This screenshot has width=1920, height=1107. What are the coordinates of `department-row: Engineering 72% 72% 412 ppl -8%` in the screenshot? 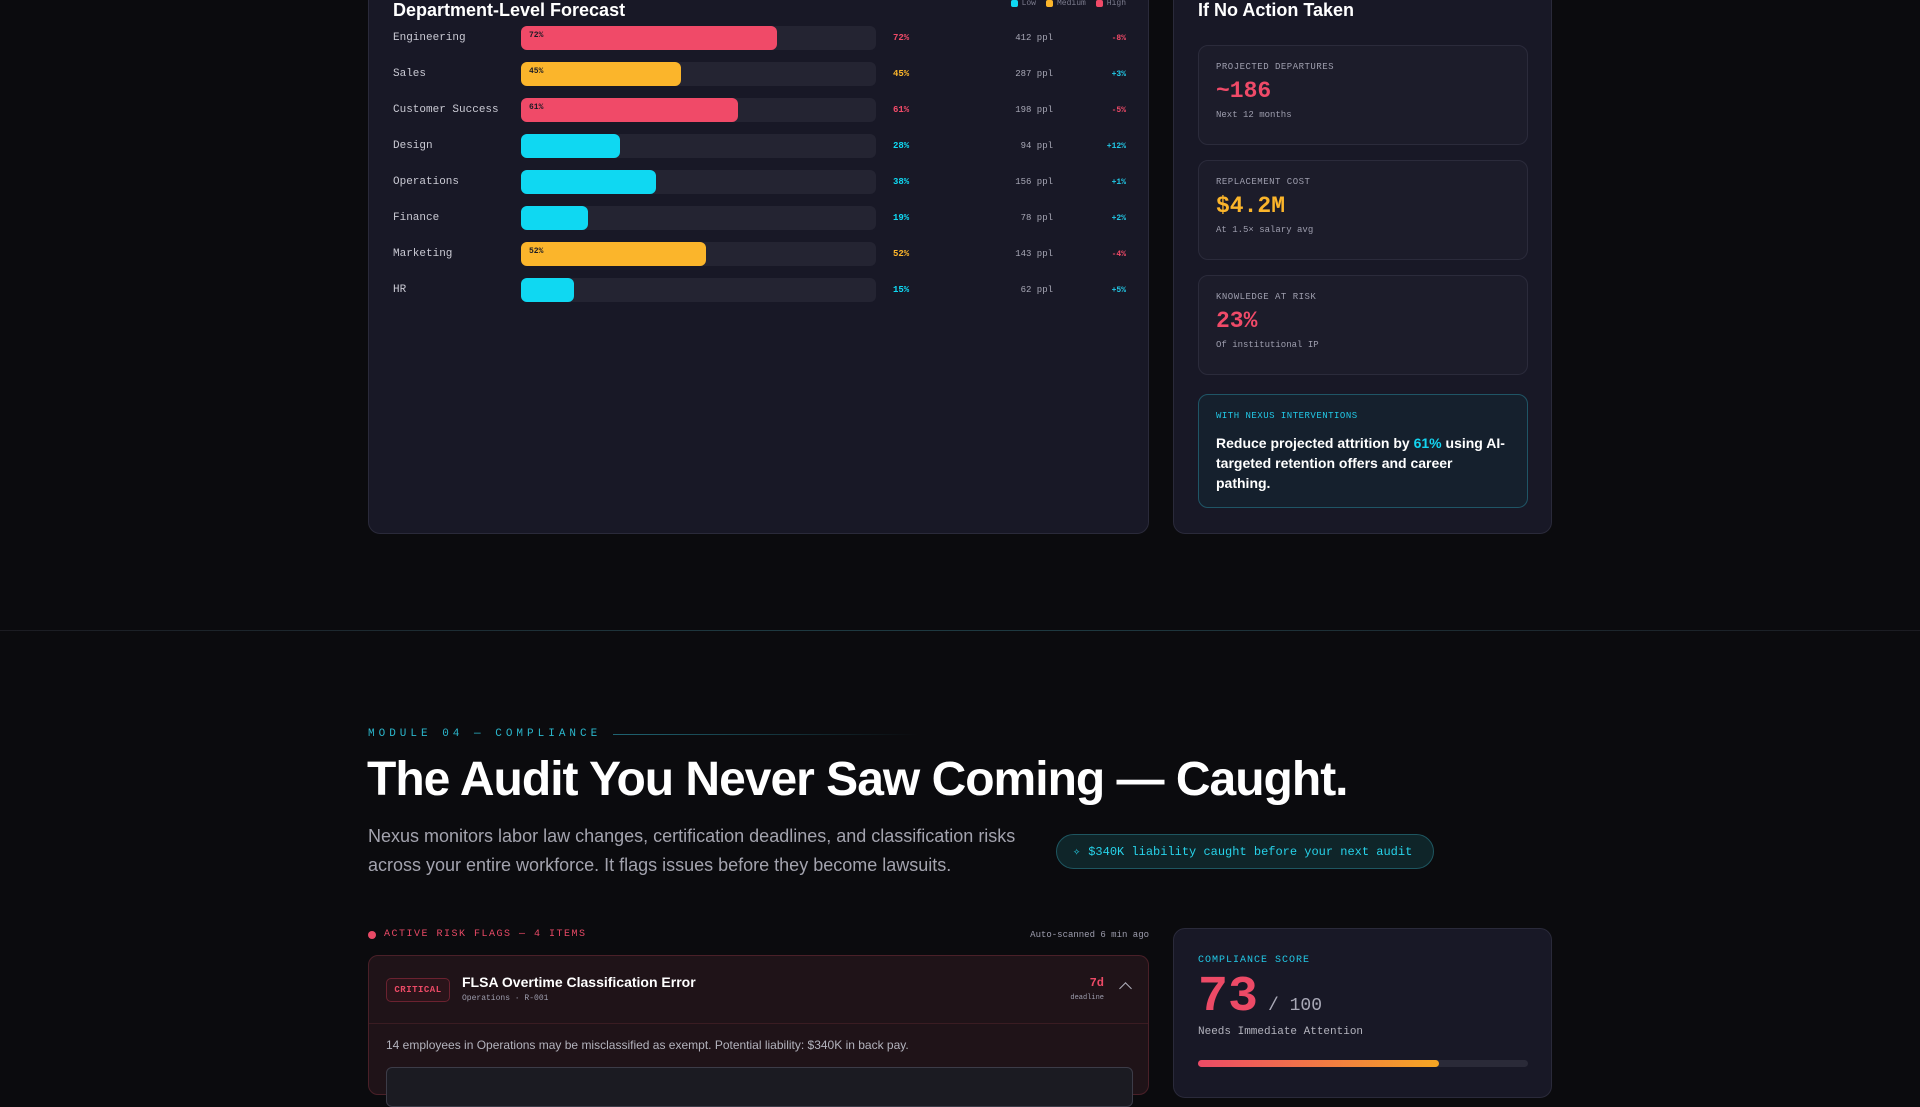 It's located at (759, 38).